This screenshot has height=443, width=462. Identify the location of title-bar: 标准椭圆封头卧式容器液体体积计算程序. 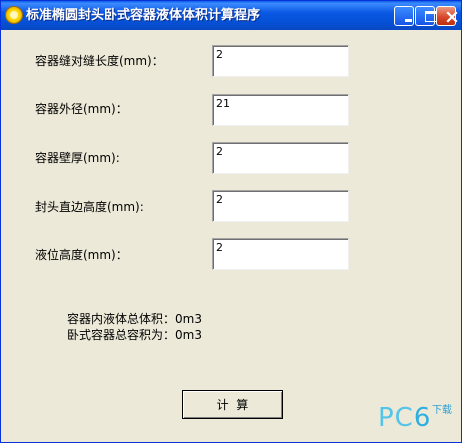
(231, 15).